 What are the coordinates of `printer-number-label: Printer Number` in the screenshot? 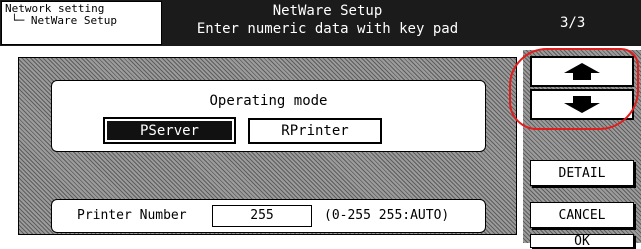 It's located at (132, 215).